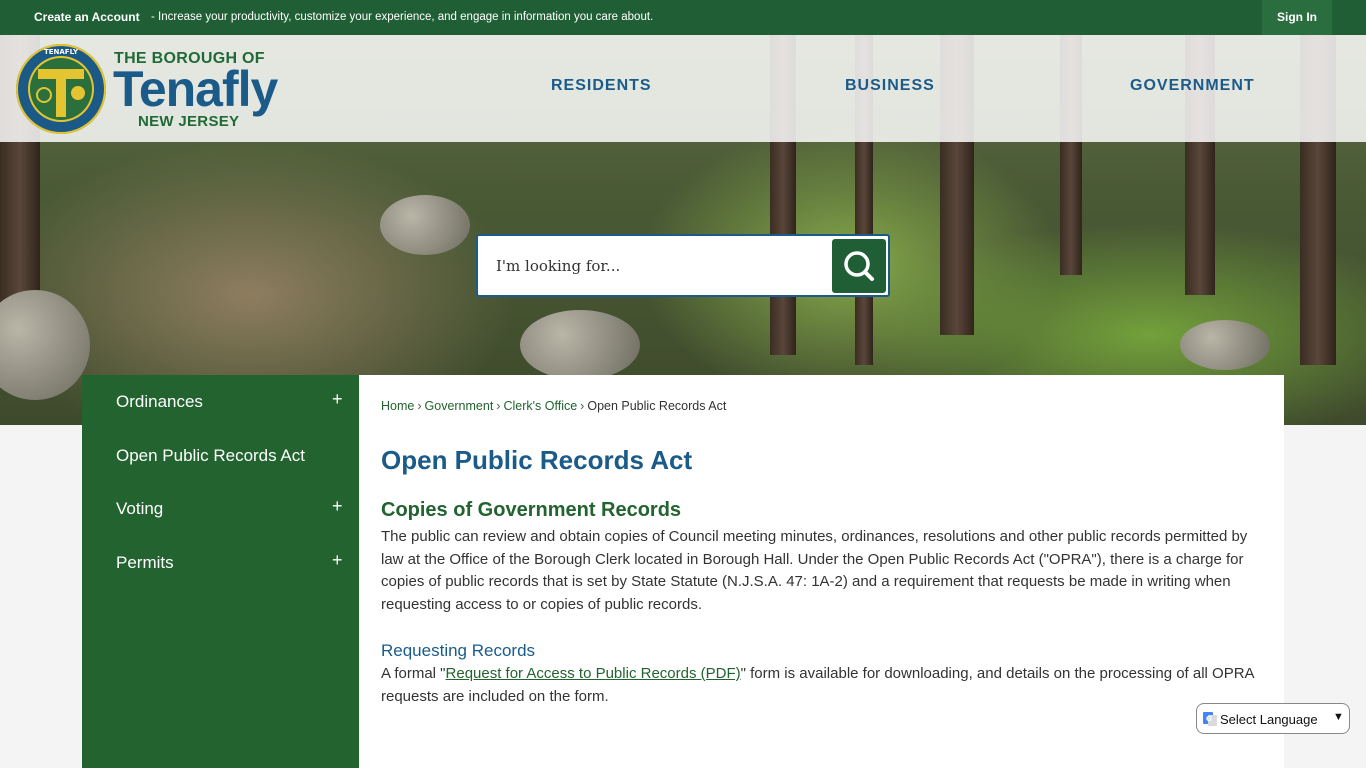  I want to click on page-title: Open Public Records Act, so click(537, 460).